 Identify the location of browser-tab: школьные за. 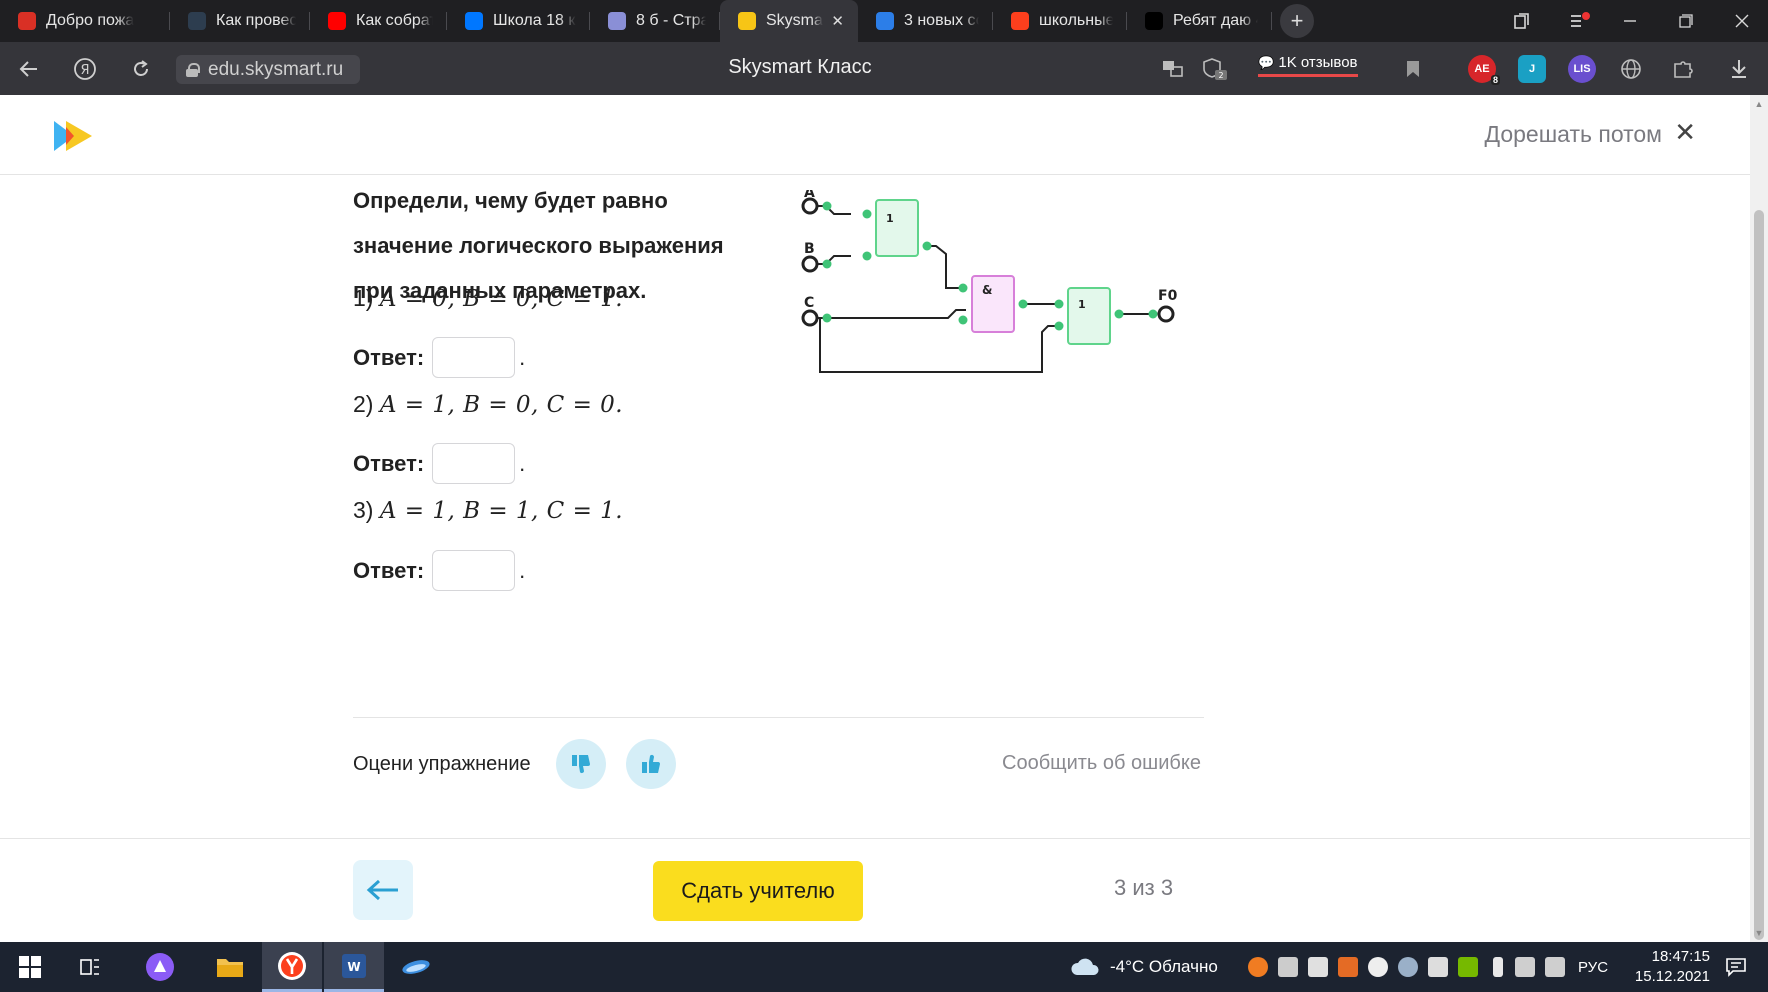
(1060, 21).